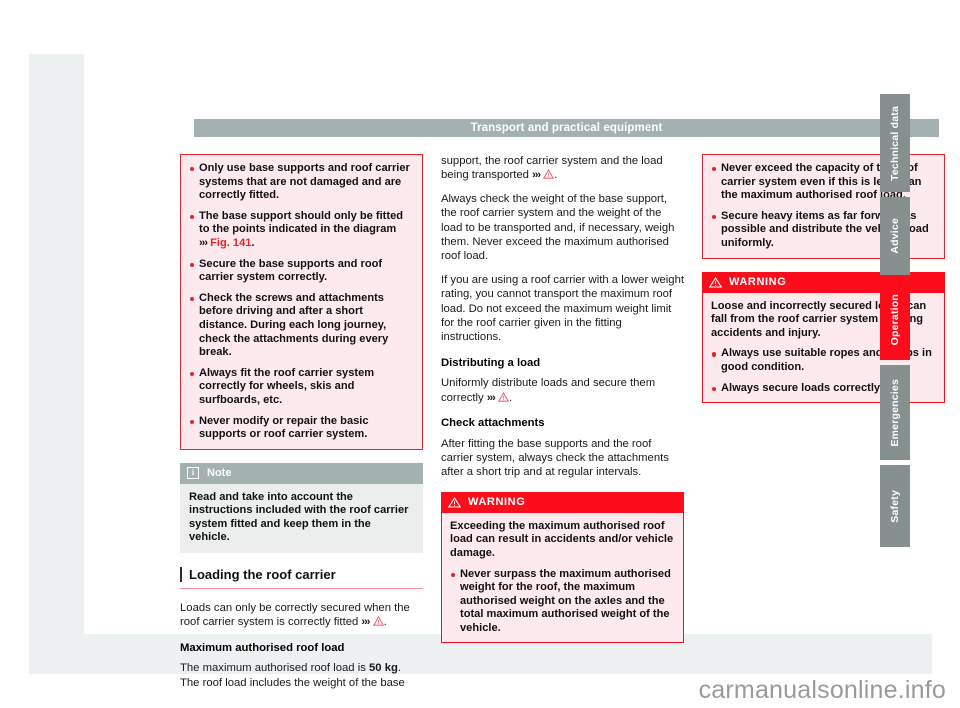 Image resolution: width=960 pixels, height=708 pixels. Describe the element at coordinates (491, 362) in the screenshot. I see `subheading-distributing-load: Distributing a load` at that location.